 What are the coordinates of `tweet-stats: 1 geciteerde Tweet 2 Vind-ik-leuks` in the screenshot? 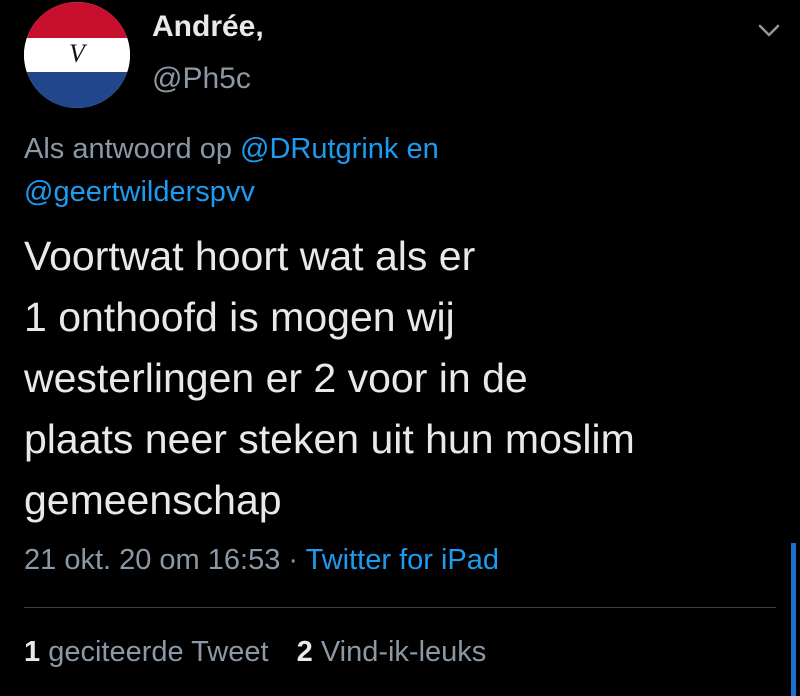 It's located at (265, 652).